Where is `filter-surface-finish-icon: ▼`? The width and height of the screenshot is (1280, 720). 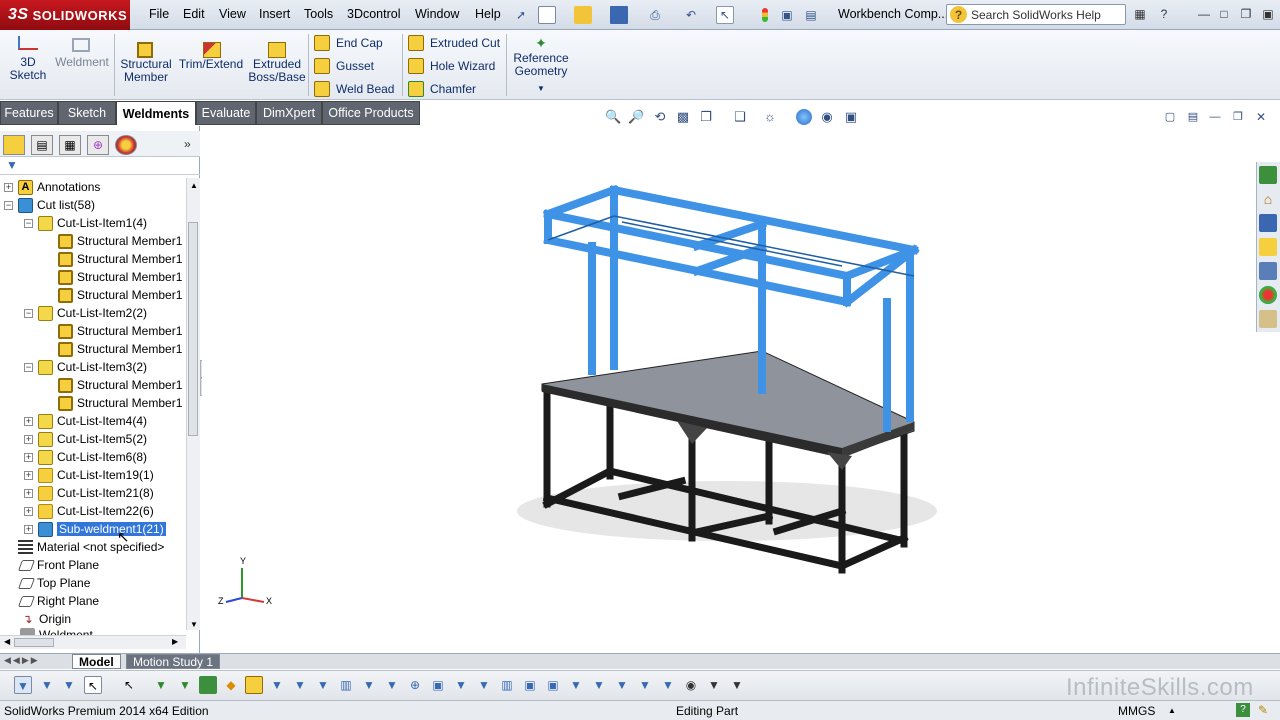
filter-surface-finish-icon: ▼ is located at coordinates (392, 685).